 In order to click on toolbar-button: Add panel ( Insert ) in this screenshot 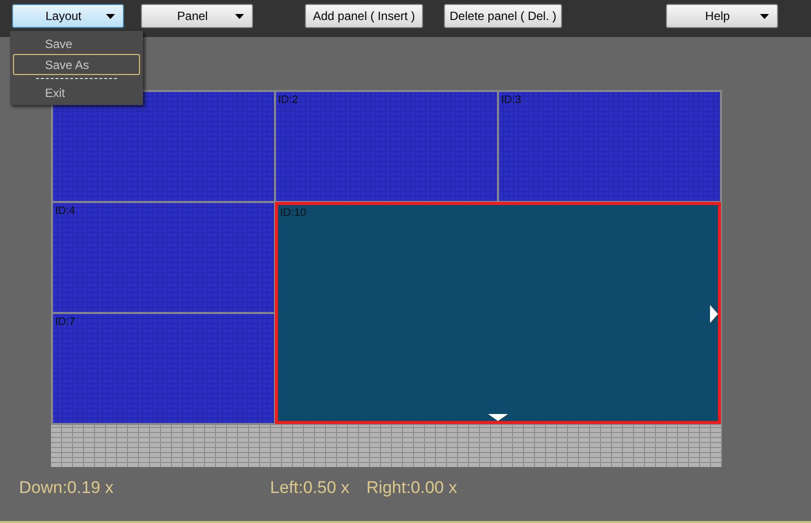, I will do `click(364, 16)`.